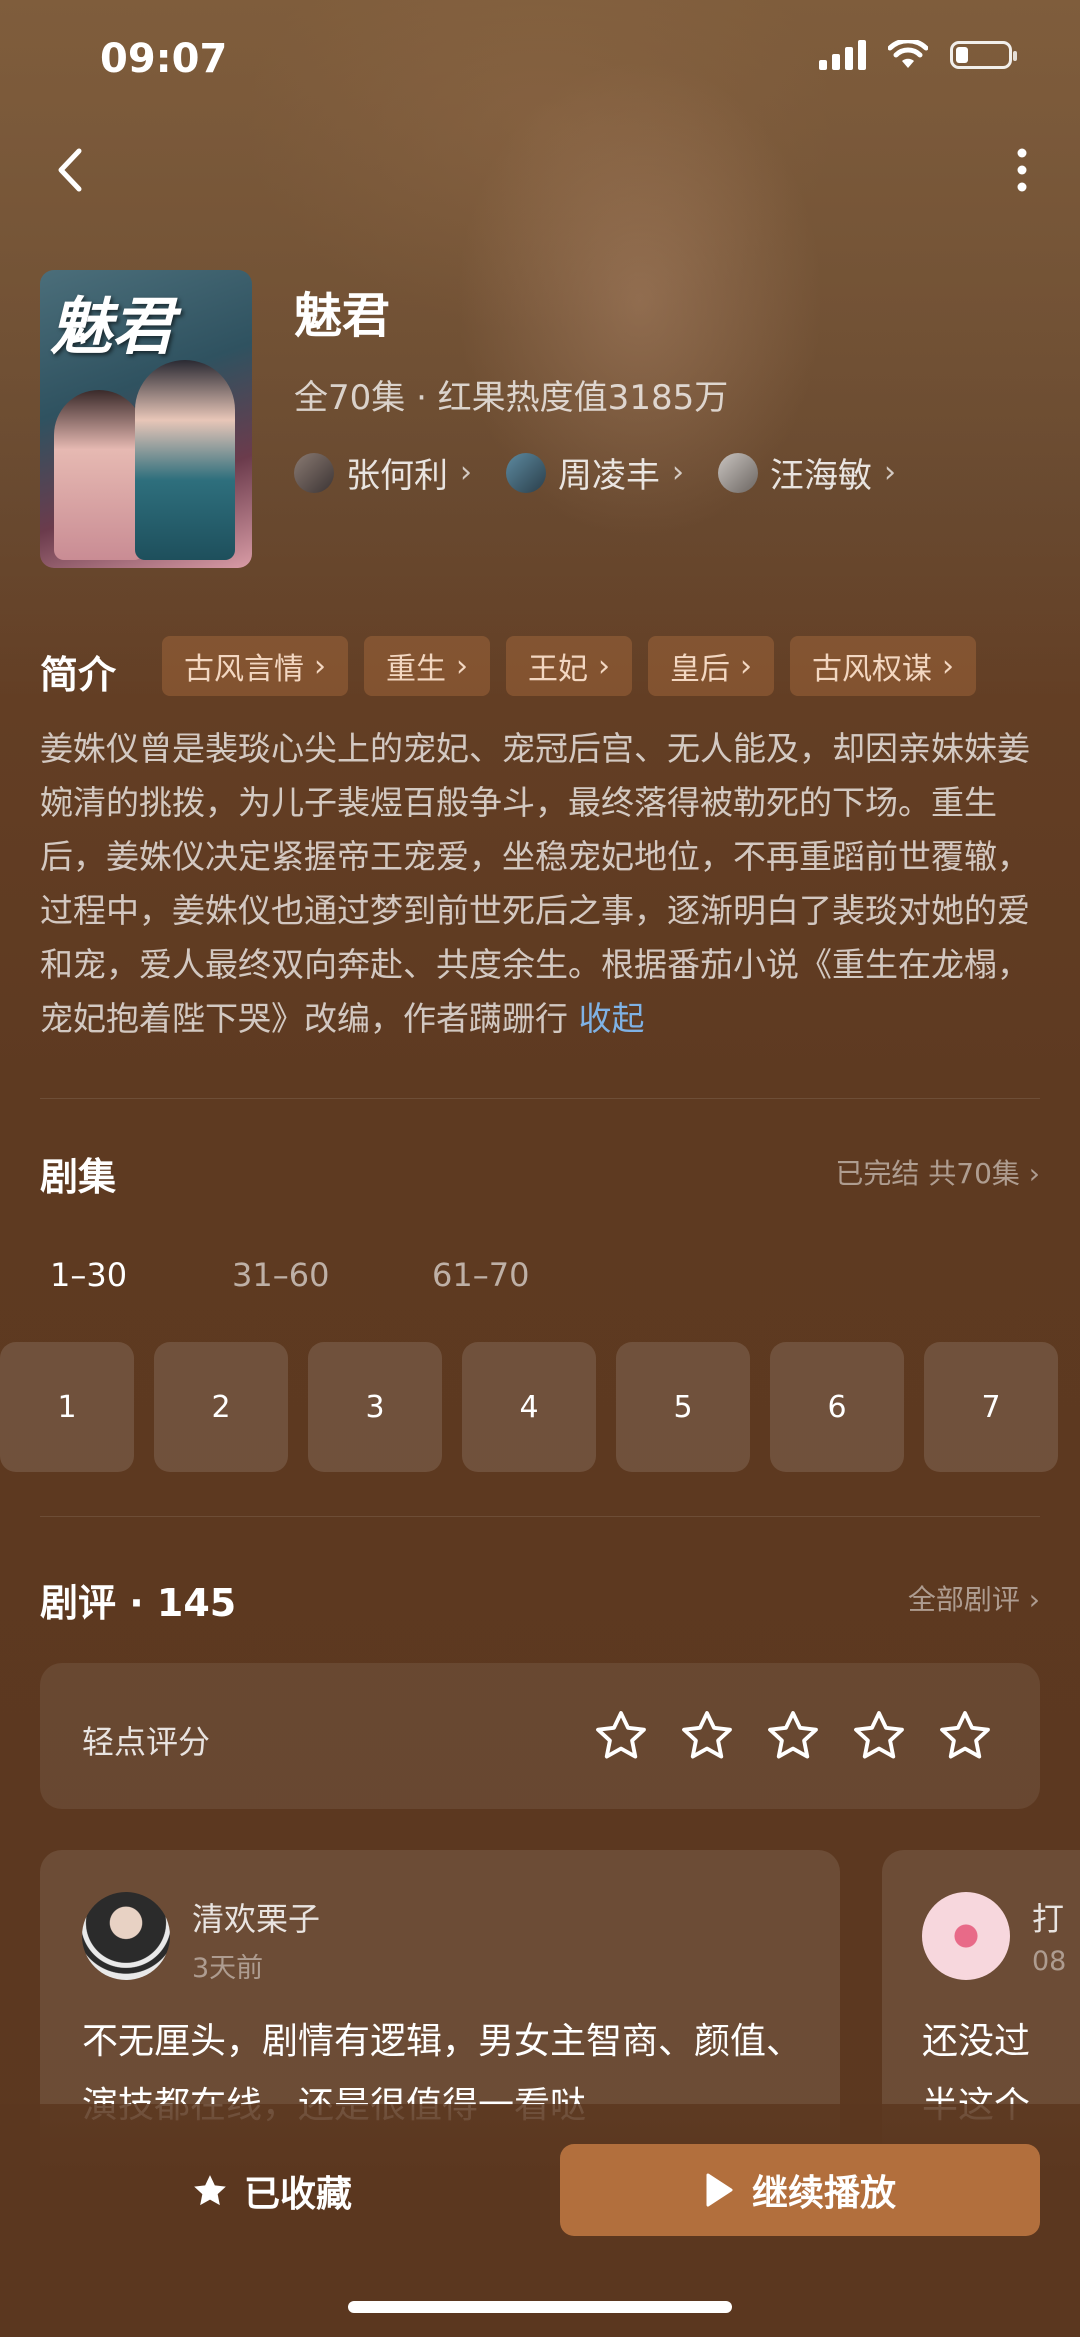 This screenshot has width=1080, height=2337. Describe the element at coordinates (540, 1736) in the screenshot. I see `rating-card: 轻点评分` at that location.